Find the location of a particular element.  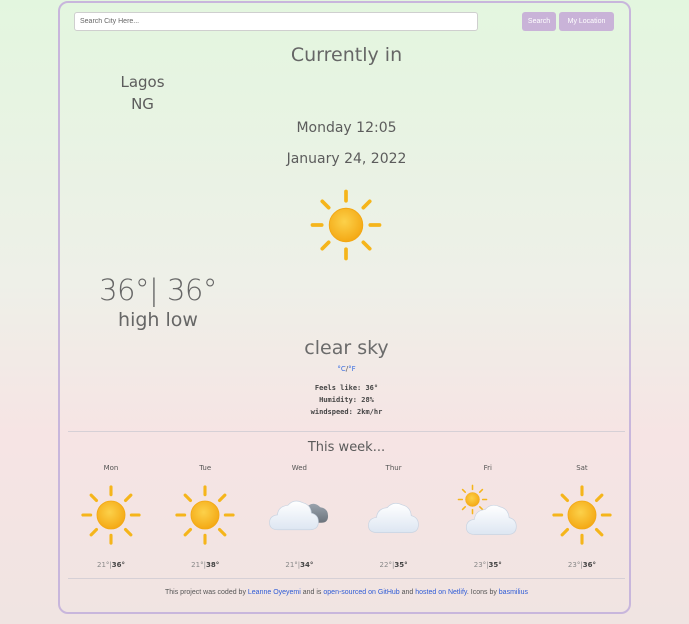

search-input is located at coordinates (276, 21).